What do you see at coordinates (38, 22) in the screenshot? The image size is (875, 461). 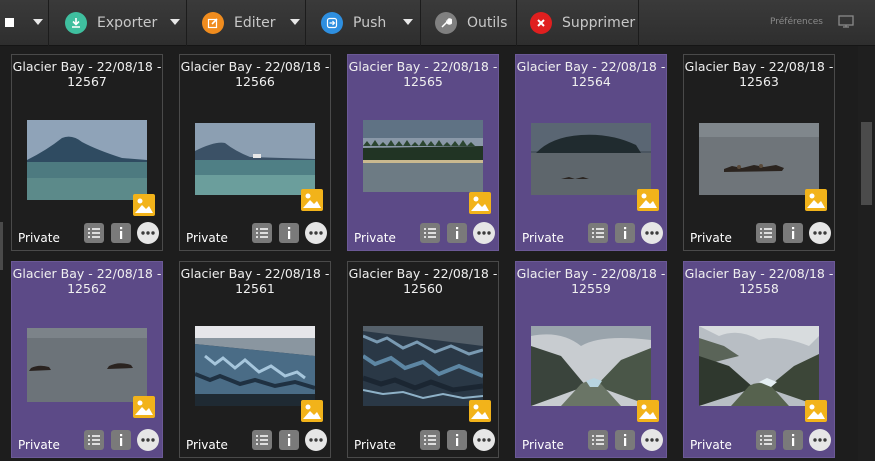 I see `selection-dropdown-caret` at bounding box center [38, 22].